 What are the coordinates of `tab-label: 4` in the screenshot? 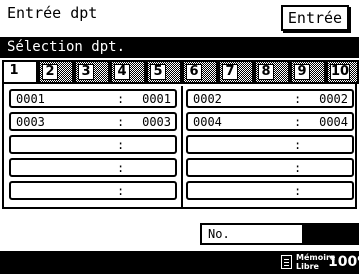 It's located at (122, 72).